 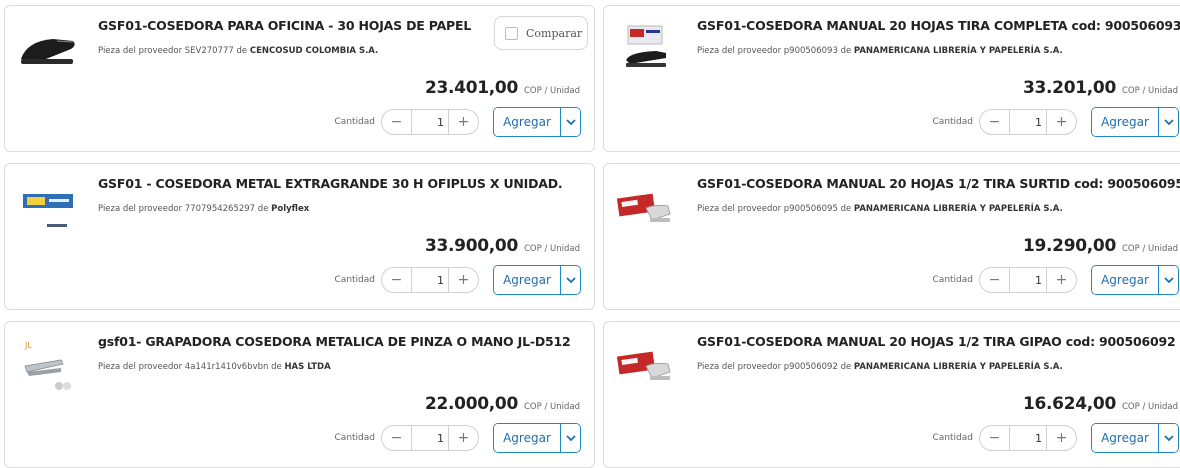 I want to click on price-row: 19.290,00 COP / Unidad, so click(x=1100, y=246).